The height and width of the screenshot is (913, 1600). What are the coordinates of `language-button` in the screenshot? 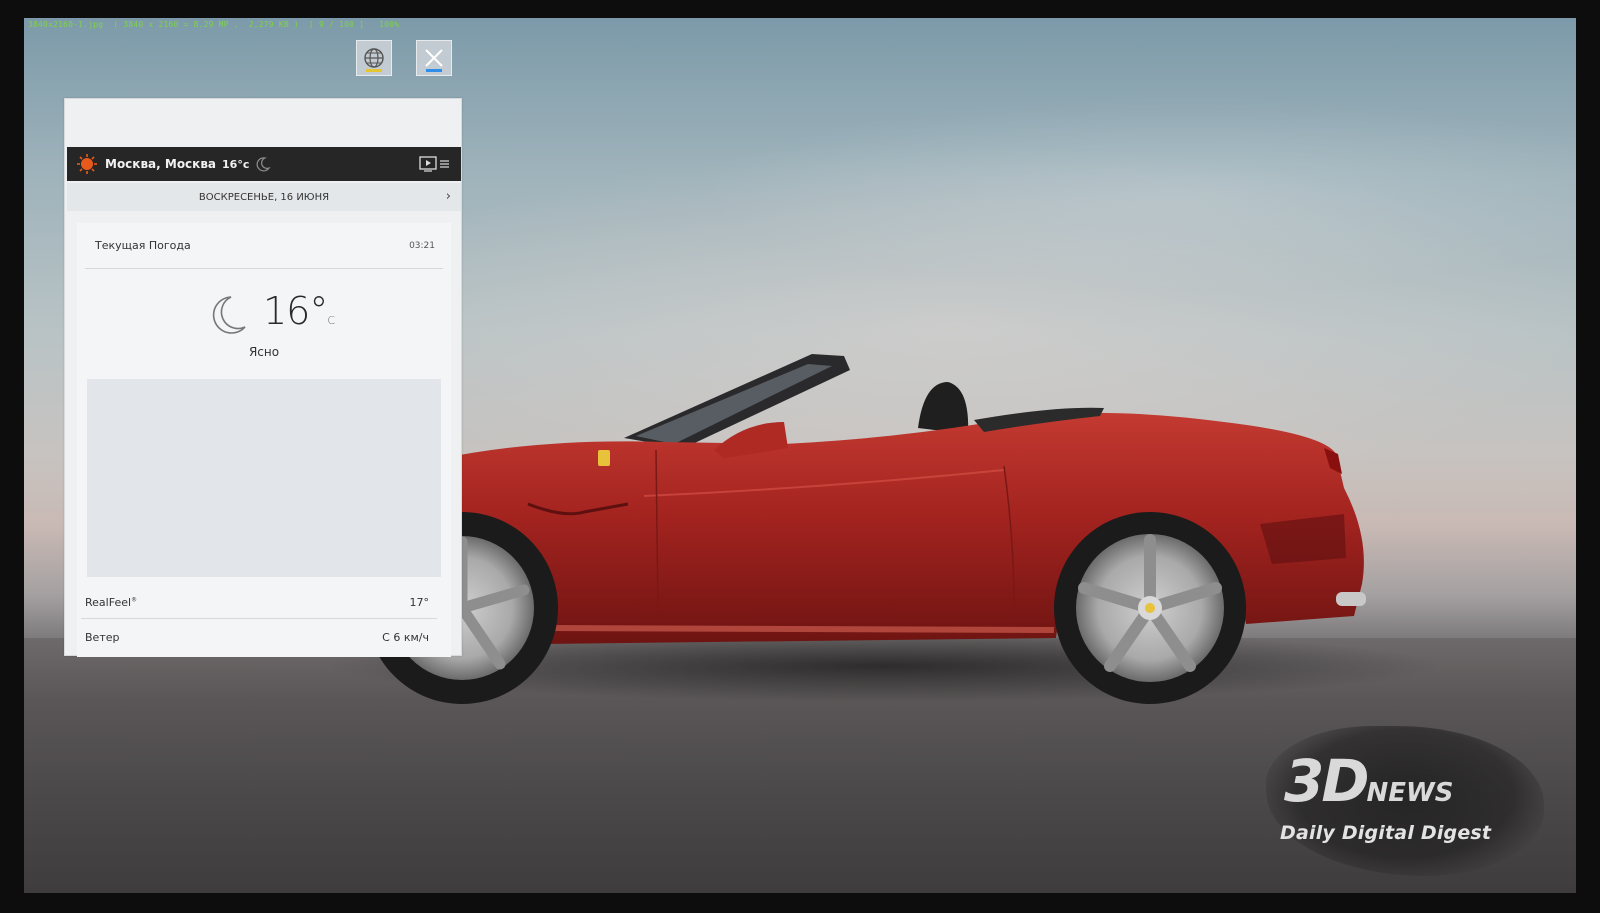 It's located at (374, 58).